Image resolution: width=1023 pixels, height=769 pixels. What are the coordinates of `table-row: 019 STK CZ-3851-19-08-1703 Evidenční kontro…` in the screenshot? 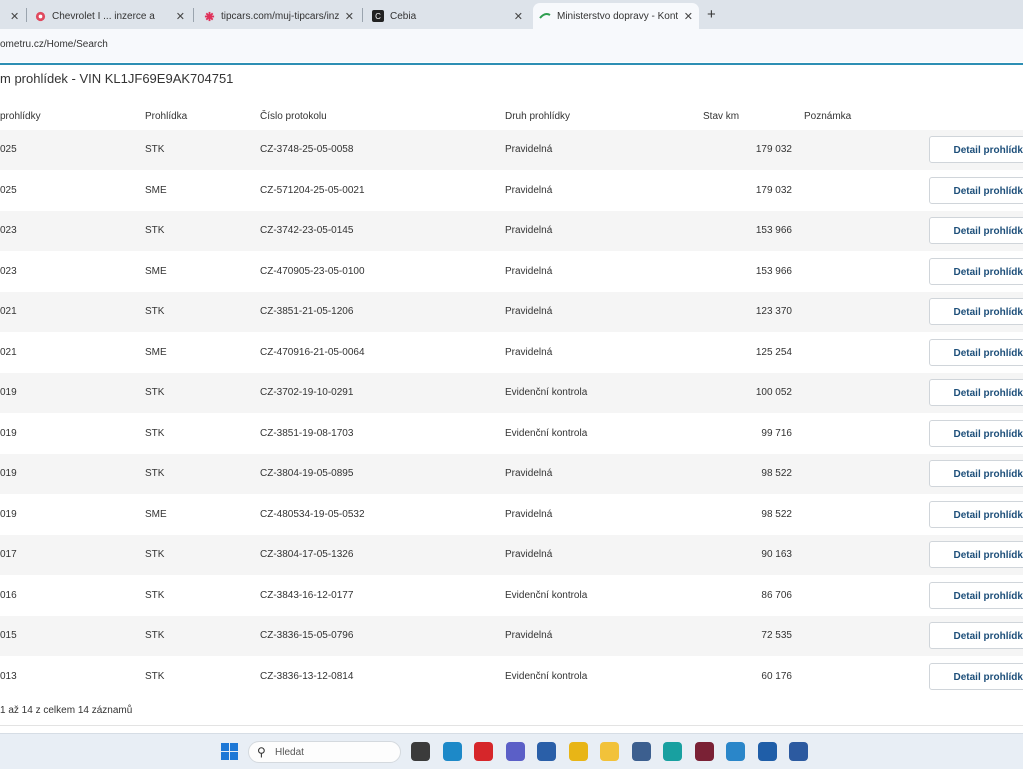 It's located at (511, 434).